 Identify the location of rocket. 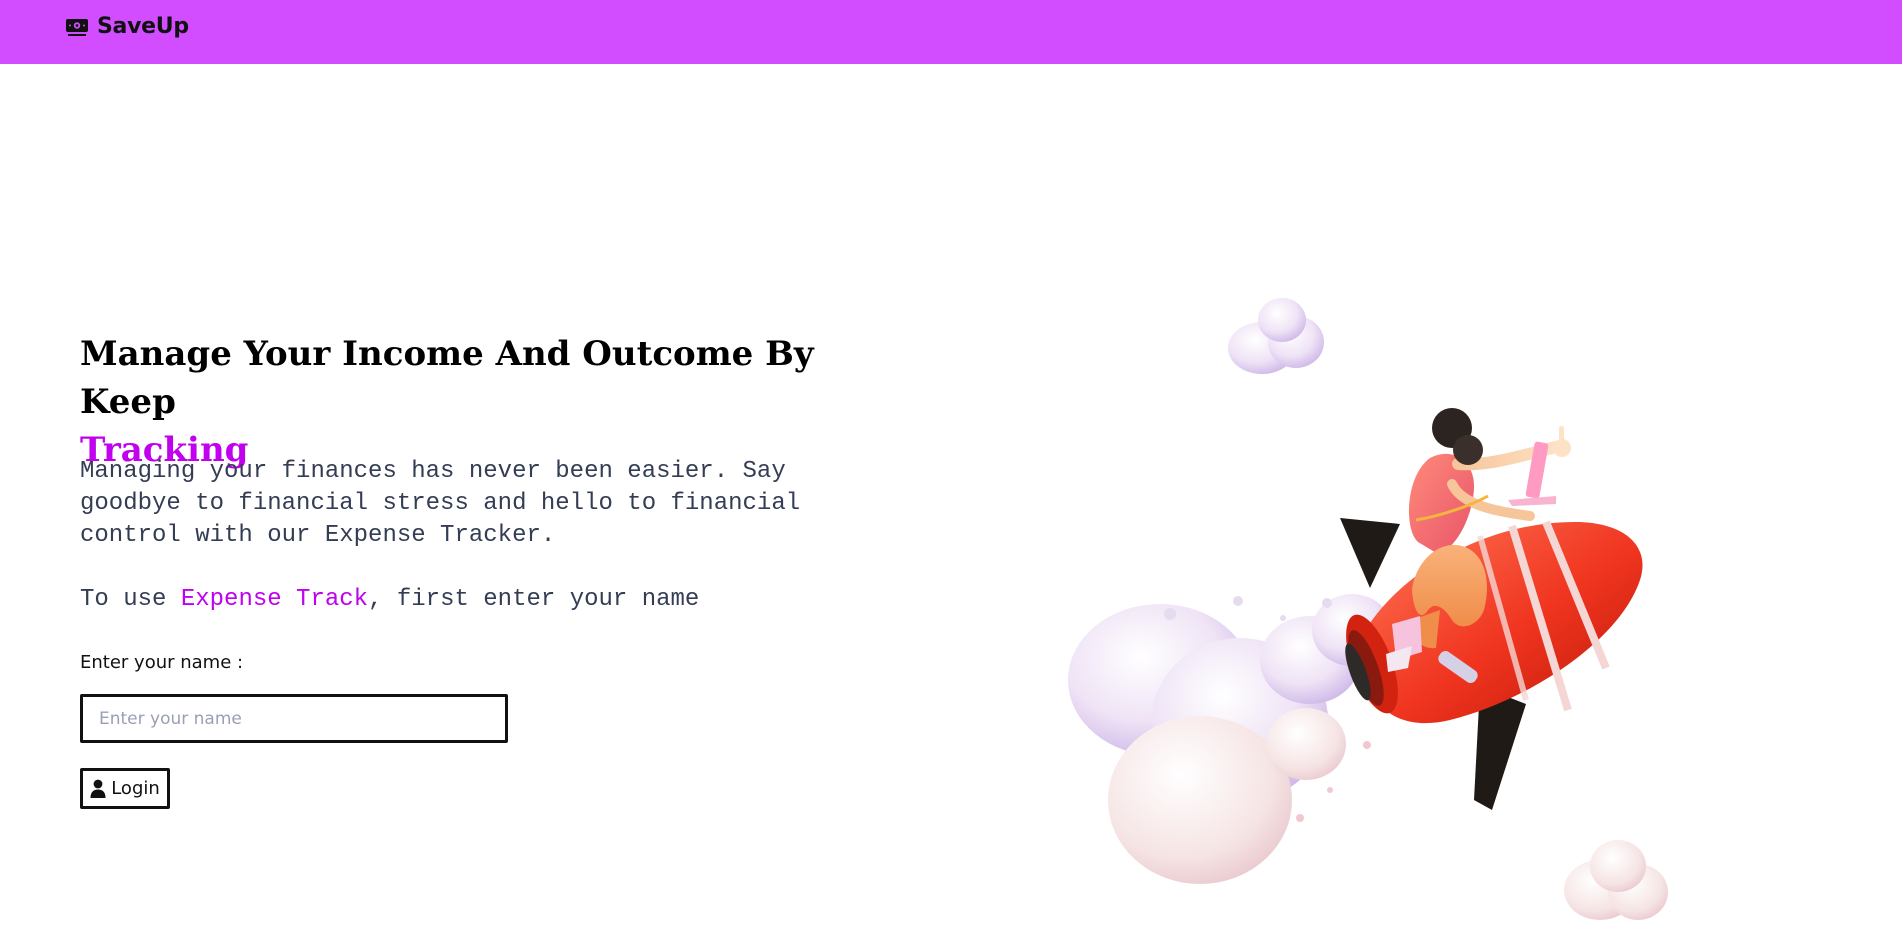
(1491, 664).